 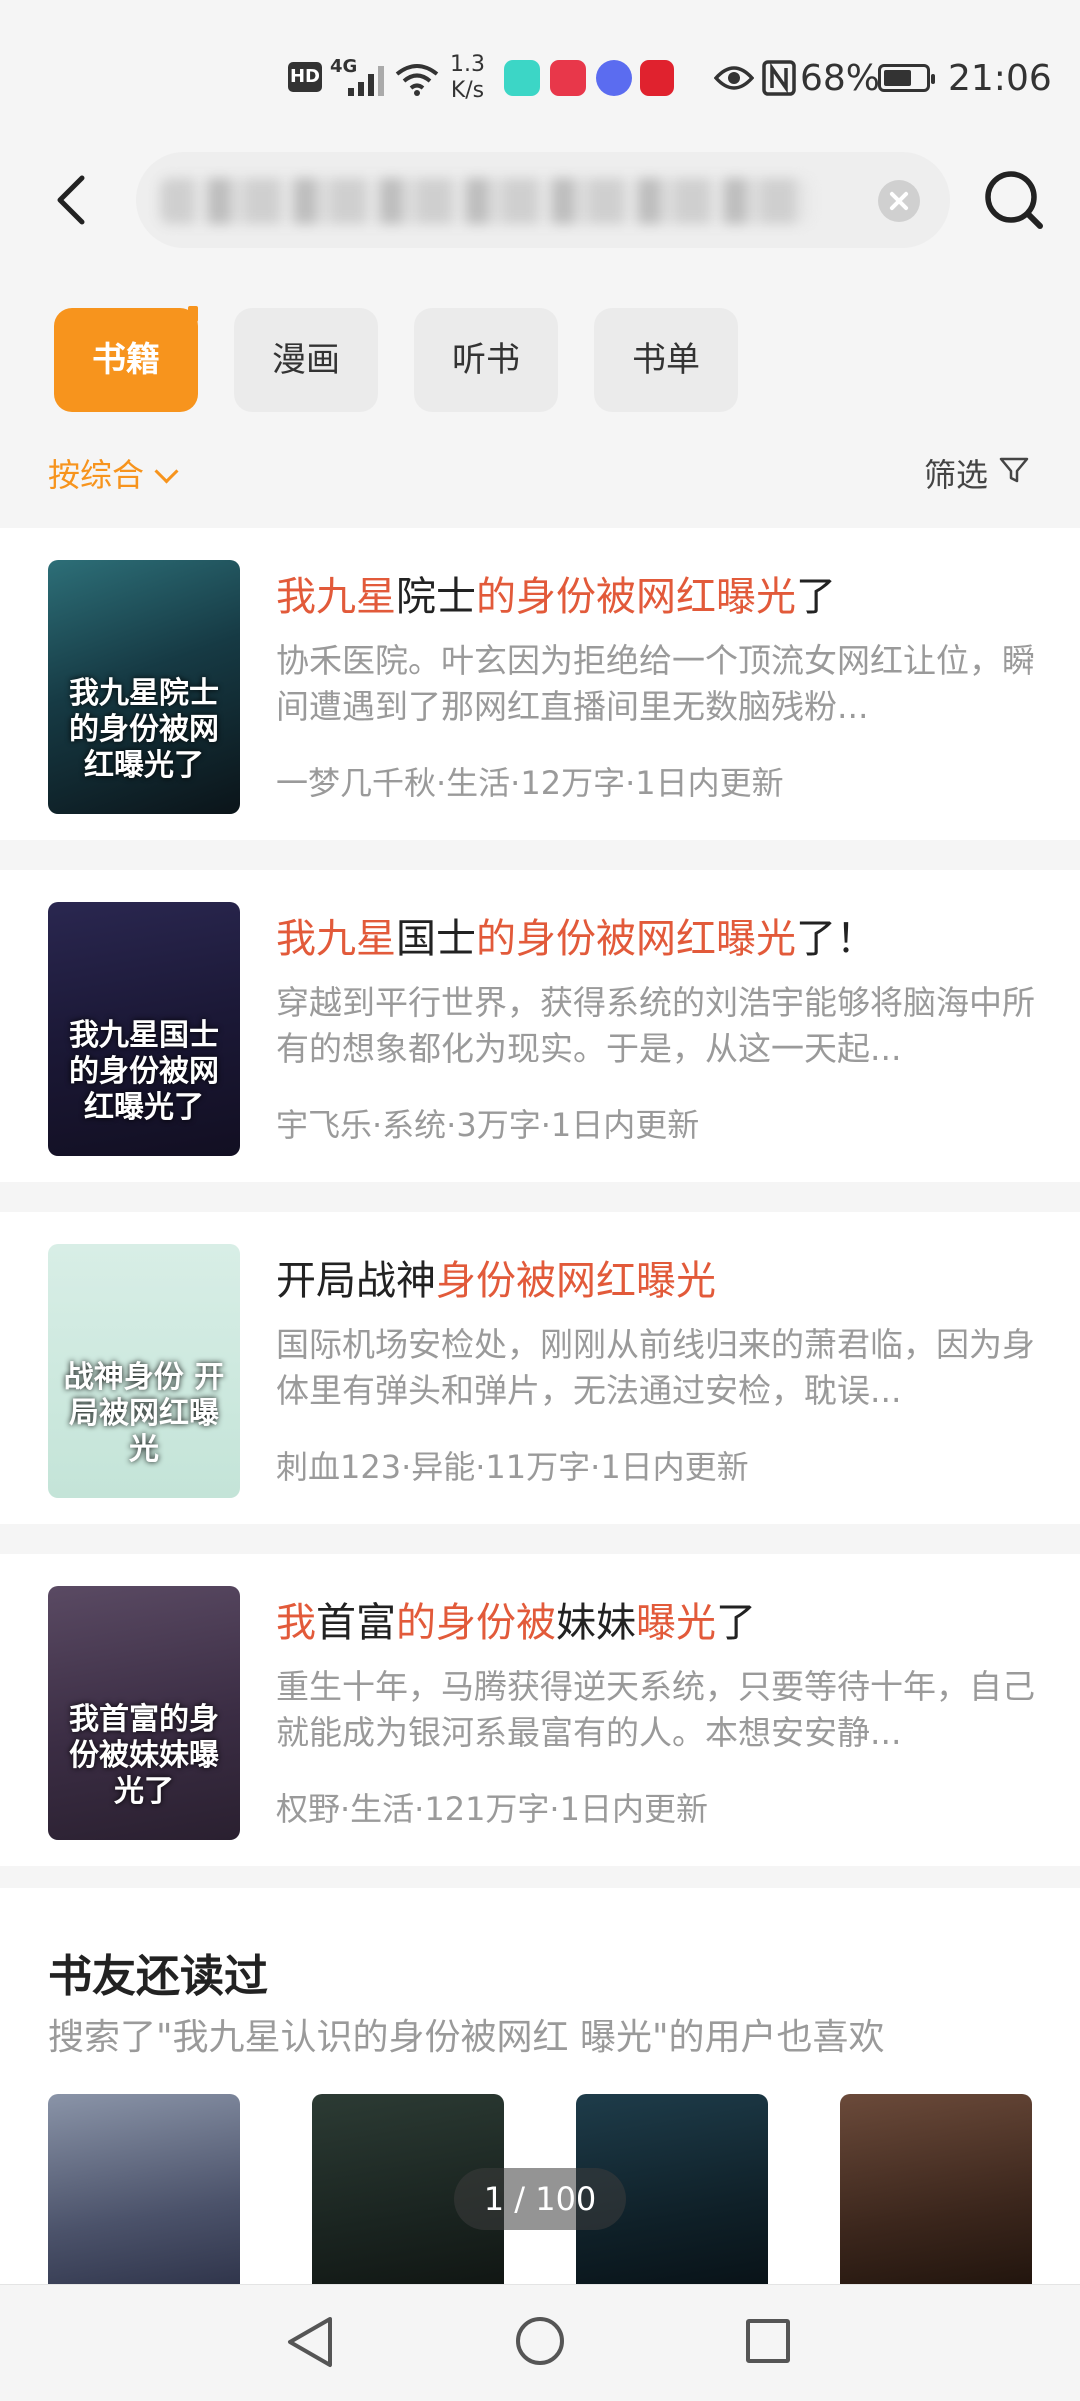 I want to click on filter-icon, so click(x=1014, y=470).